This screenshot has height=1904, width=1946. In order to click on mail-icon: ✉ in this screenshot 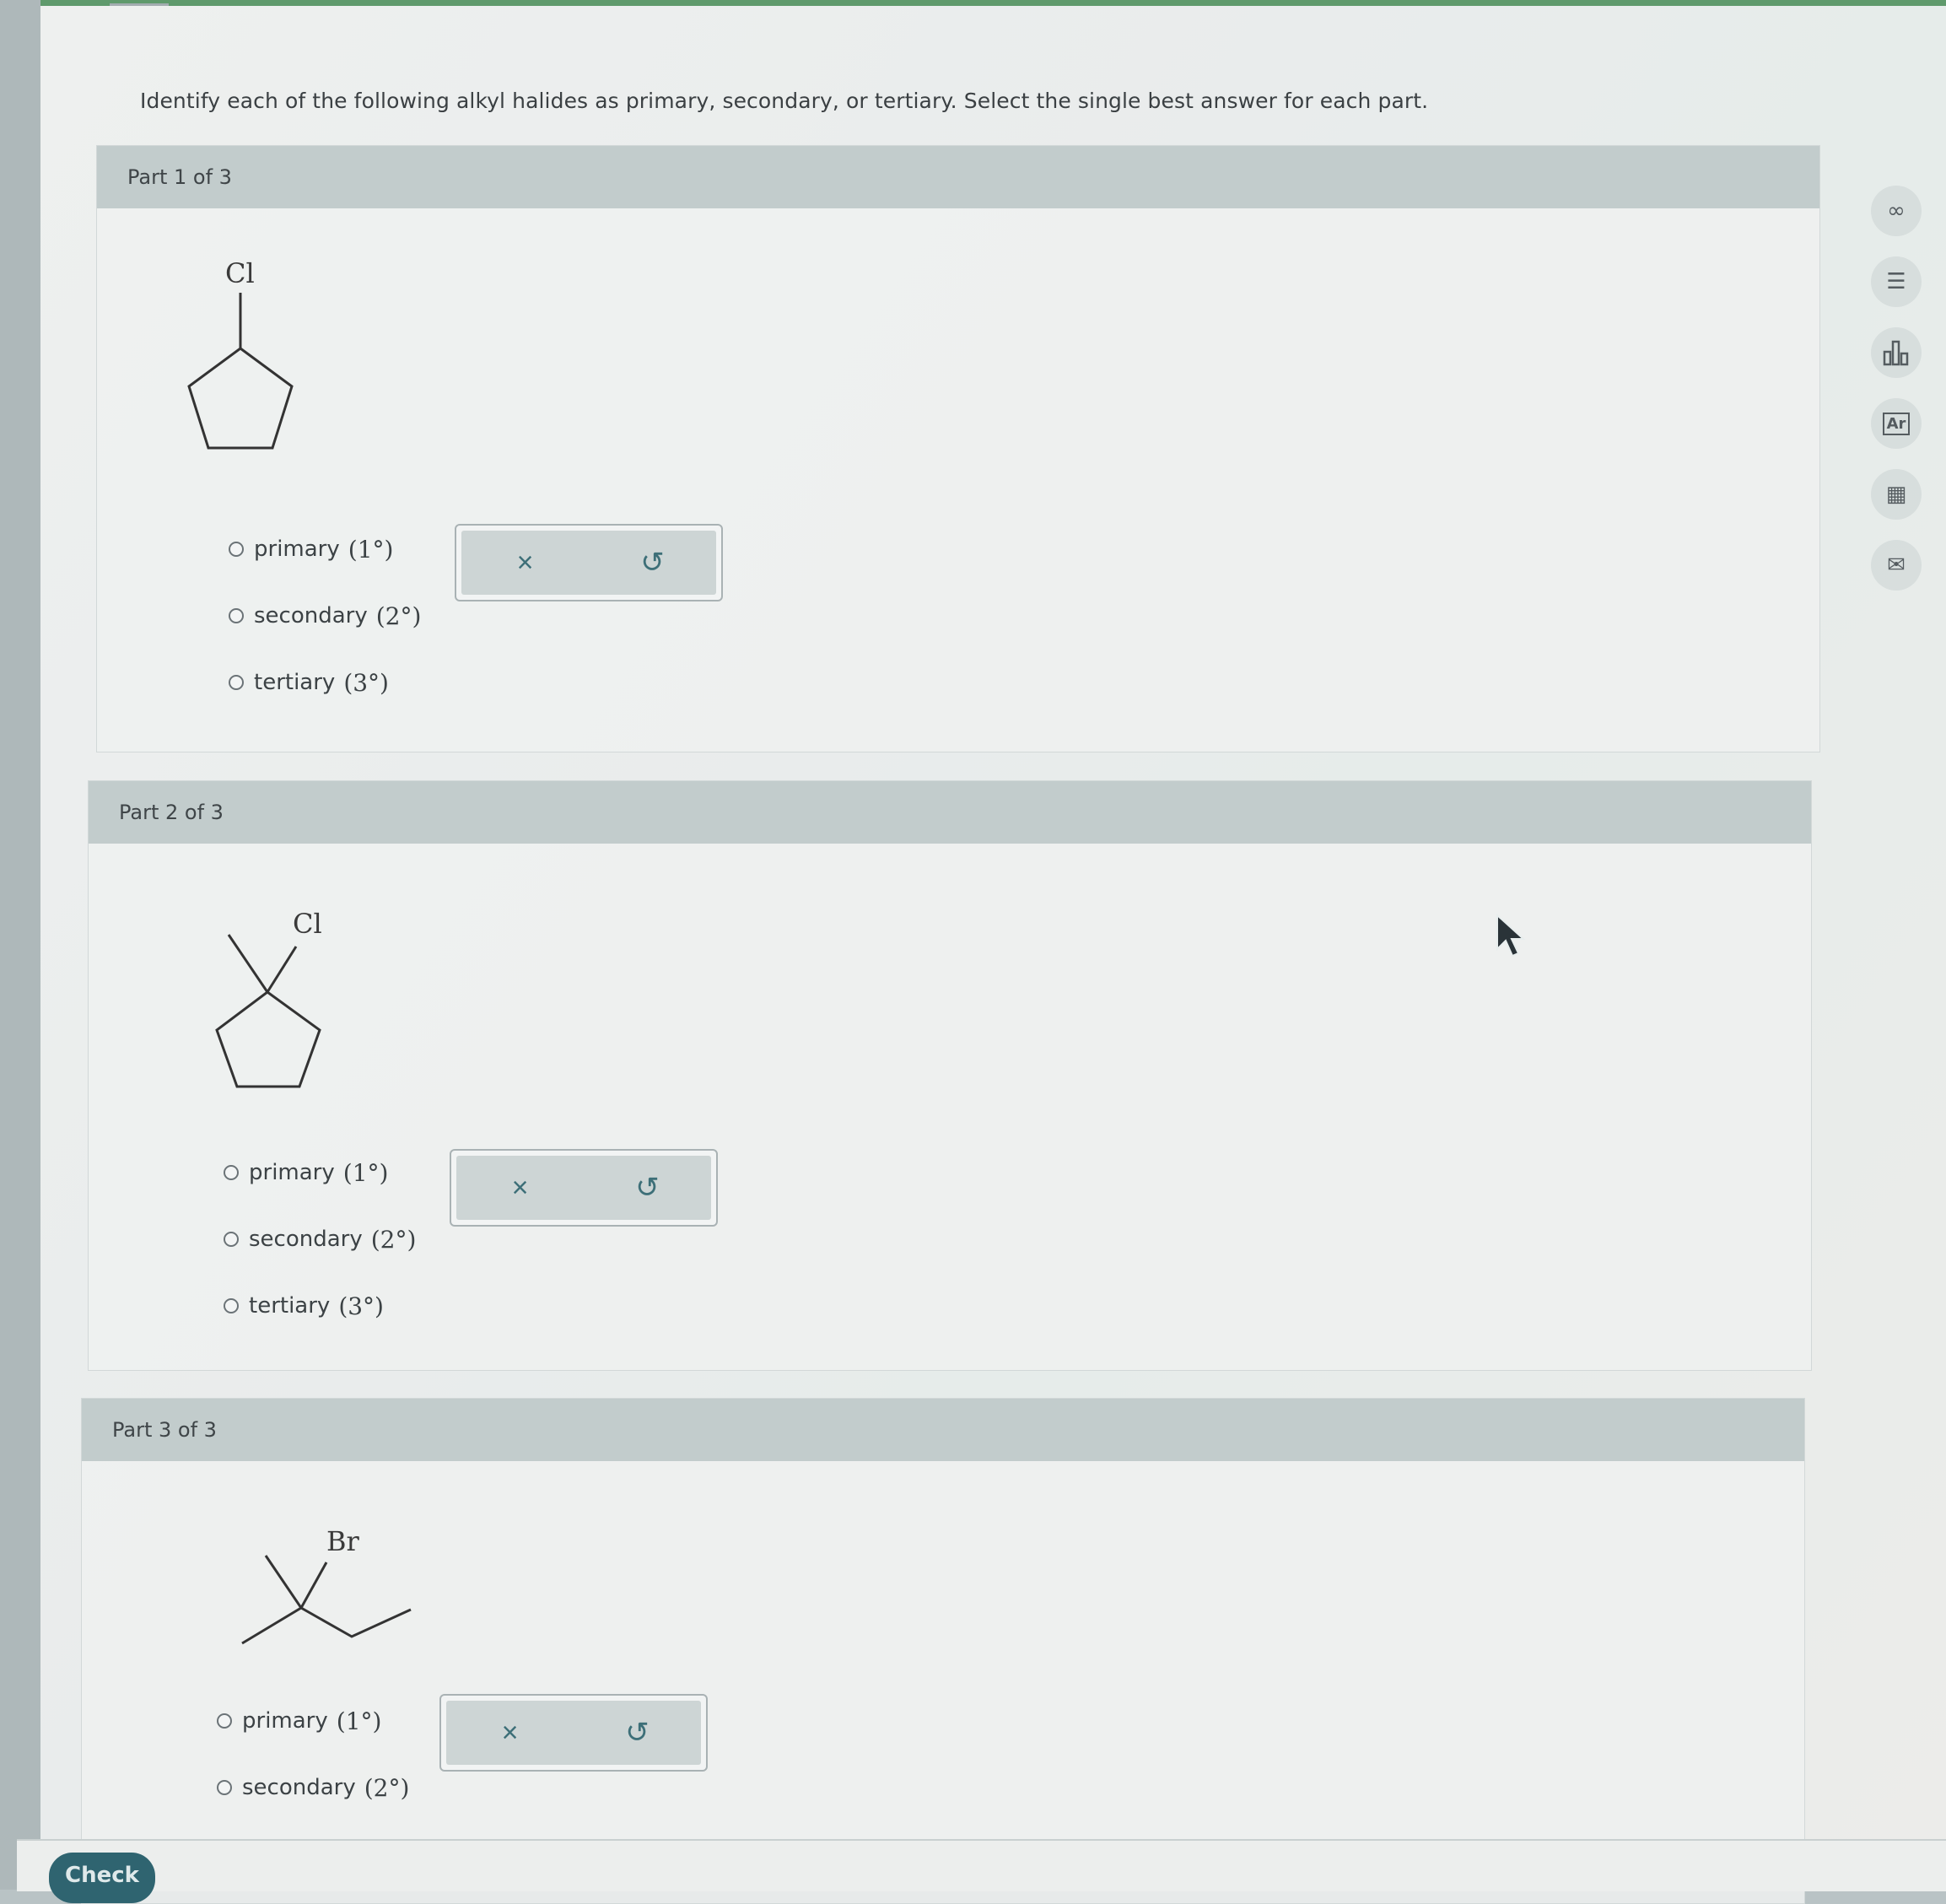, I will do `click(1896, 565)`.